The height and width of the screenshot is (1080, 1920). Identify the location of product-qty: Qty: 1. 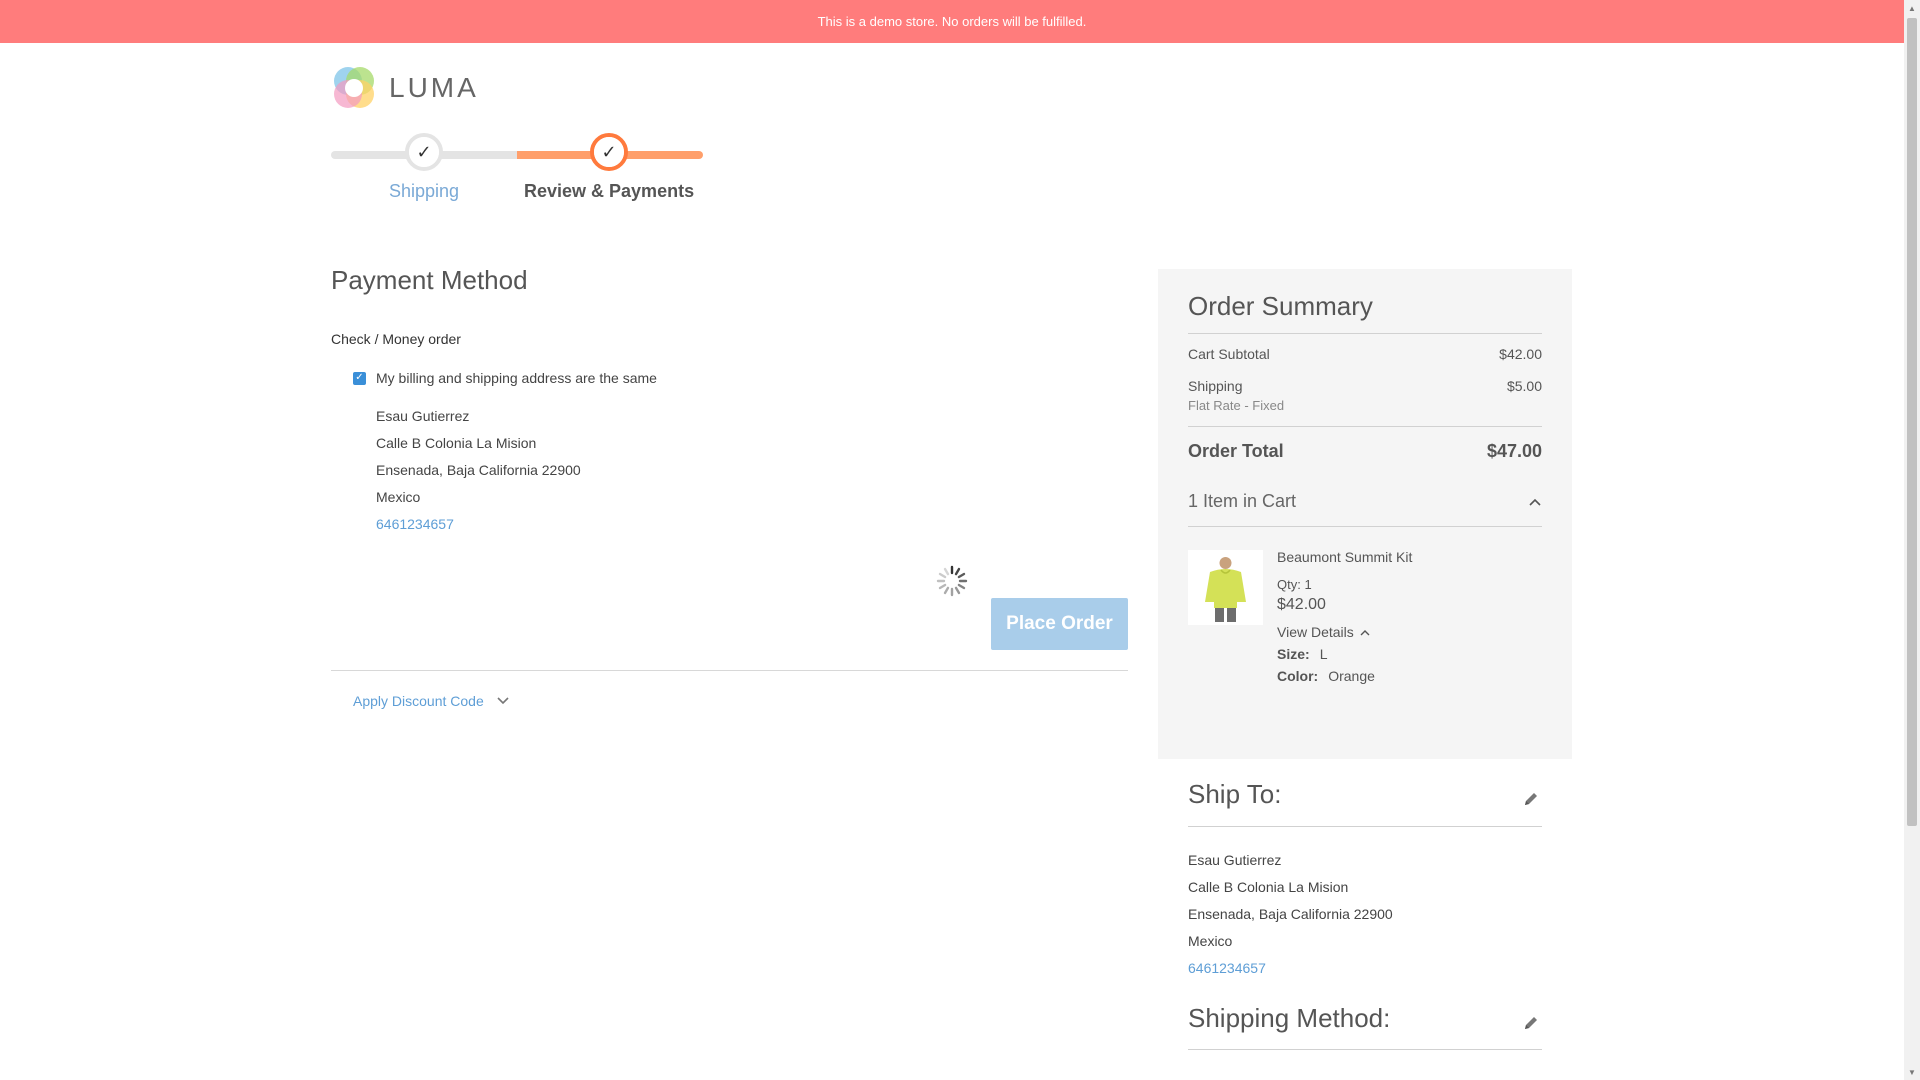
(1344, 584).